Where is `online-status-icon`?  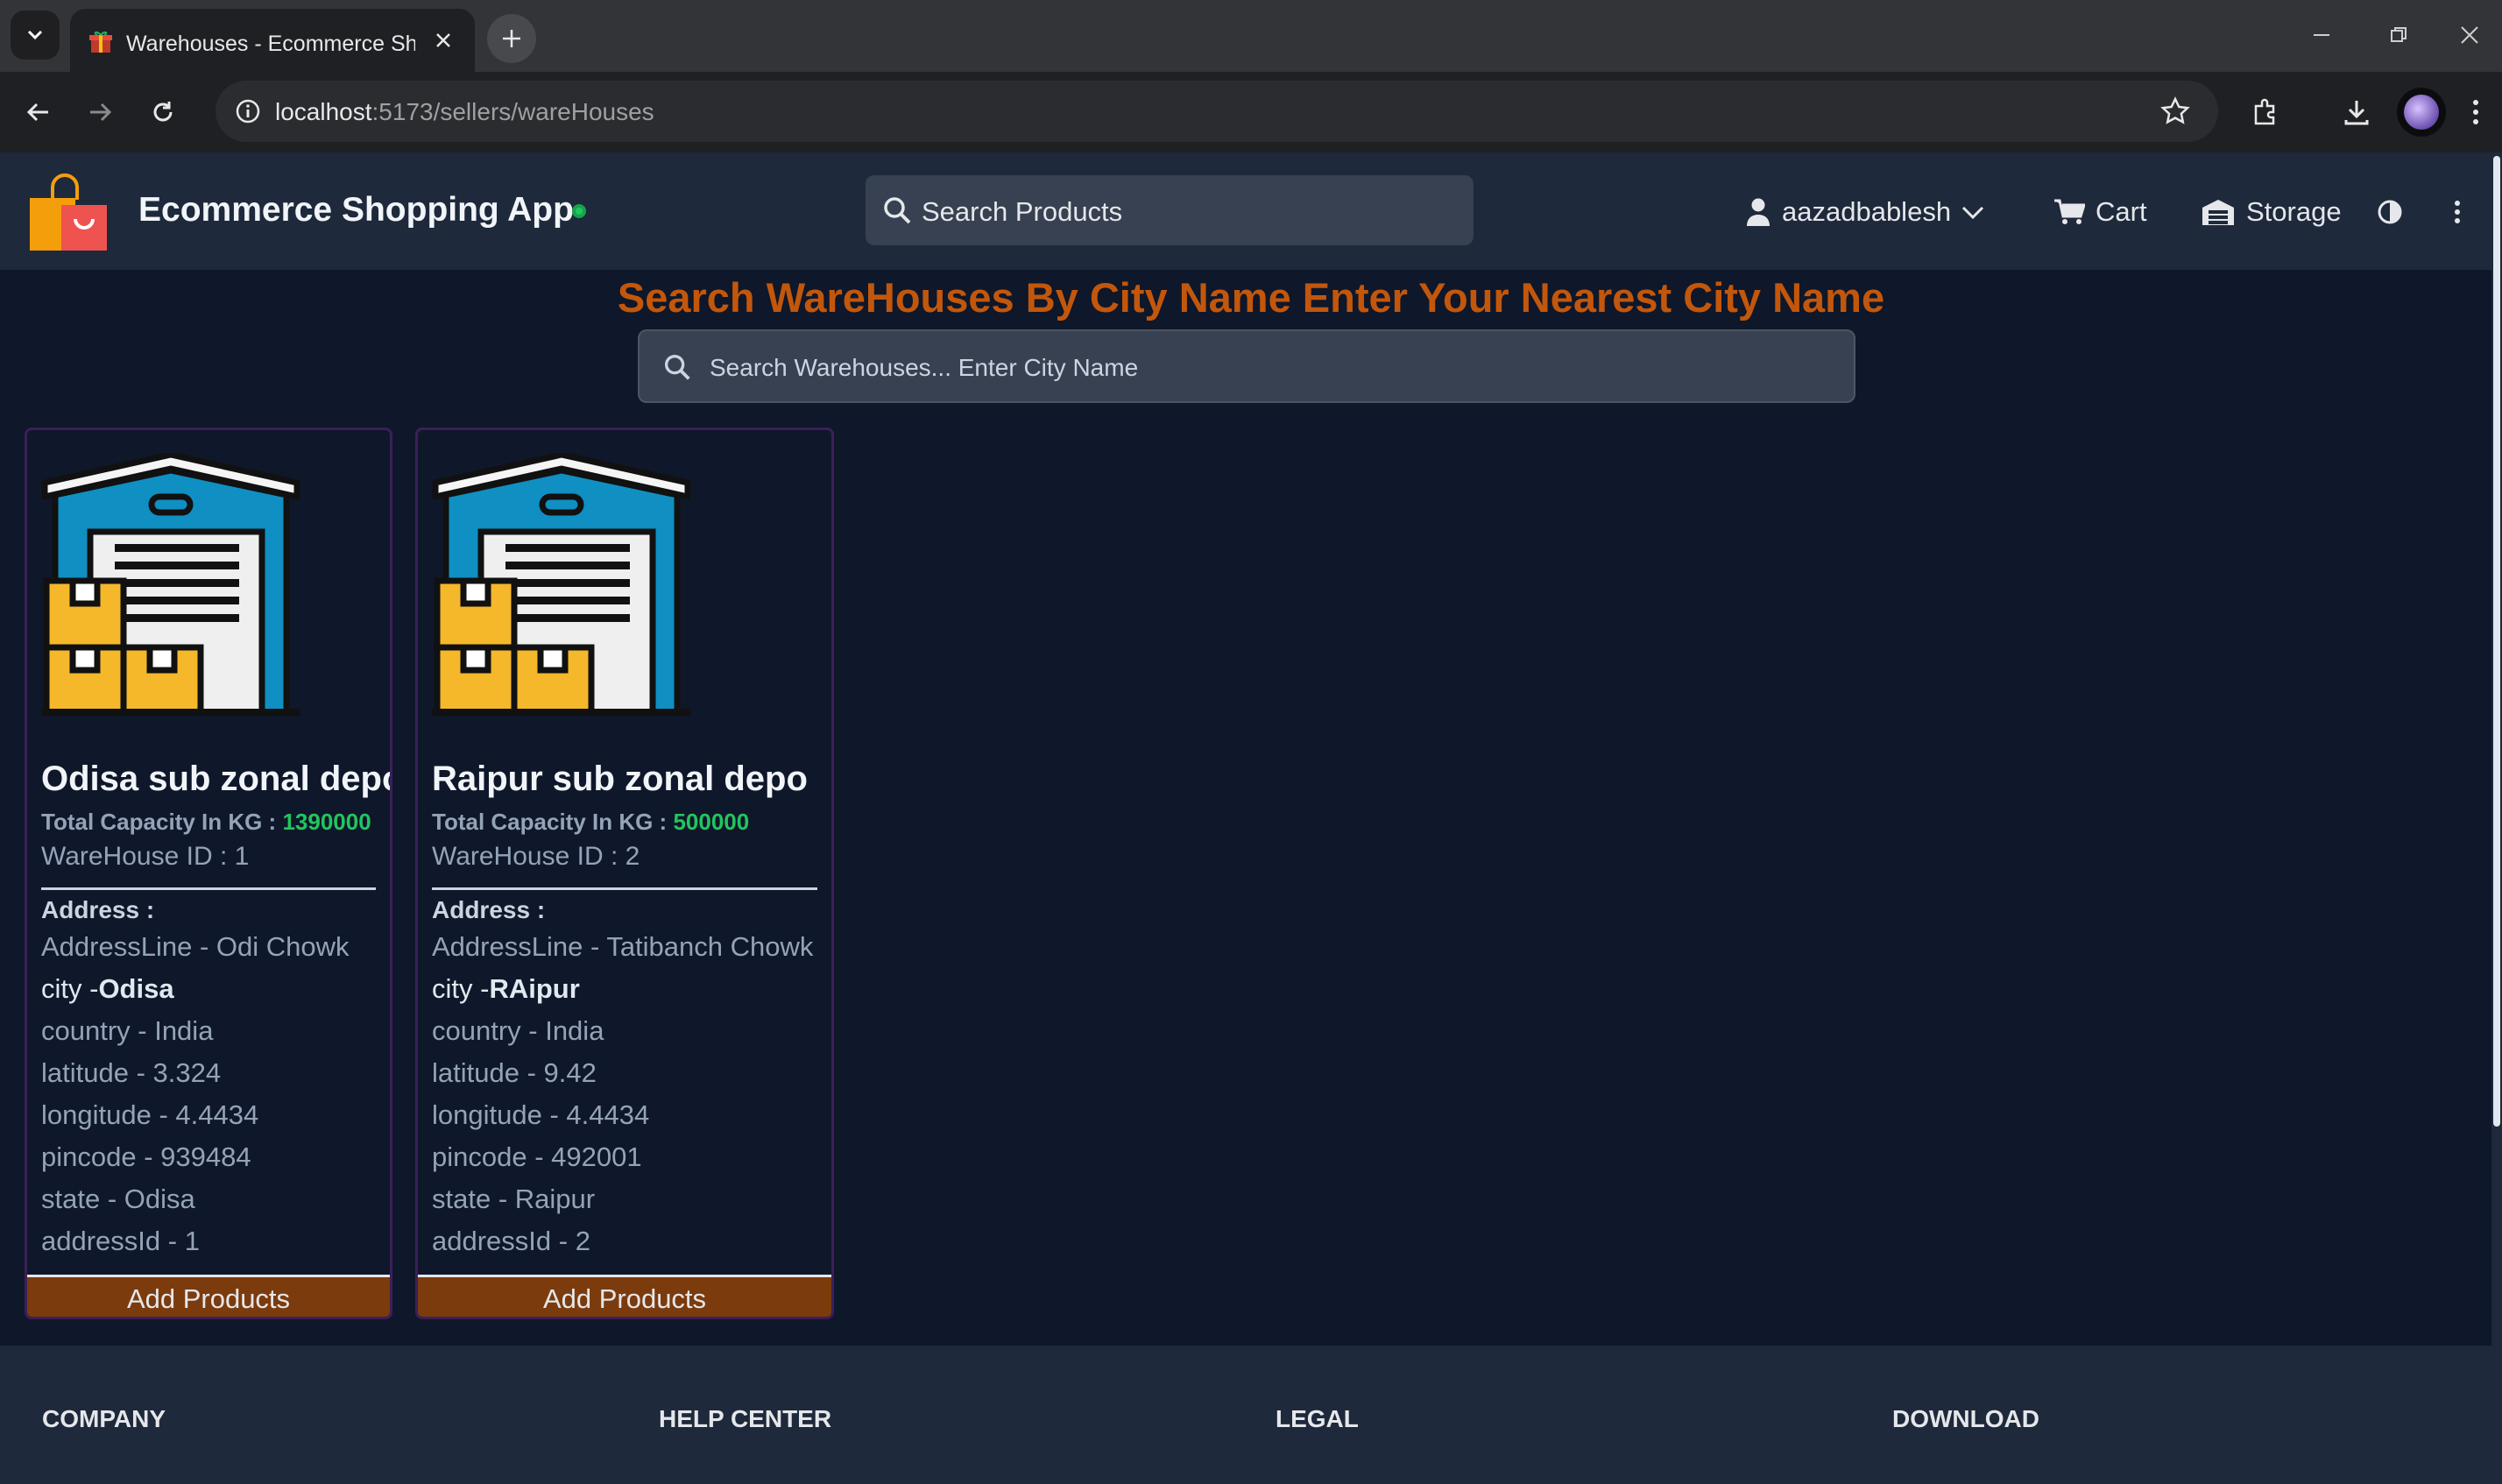
online-status-icon is located at coordinates (579, 211).